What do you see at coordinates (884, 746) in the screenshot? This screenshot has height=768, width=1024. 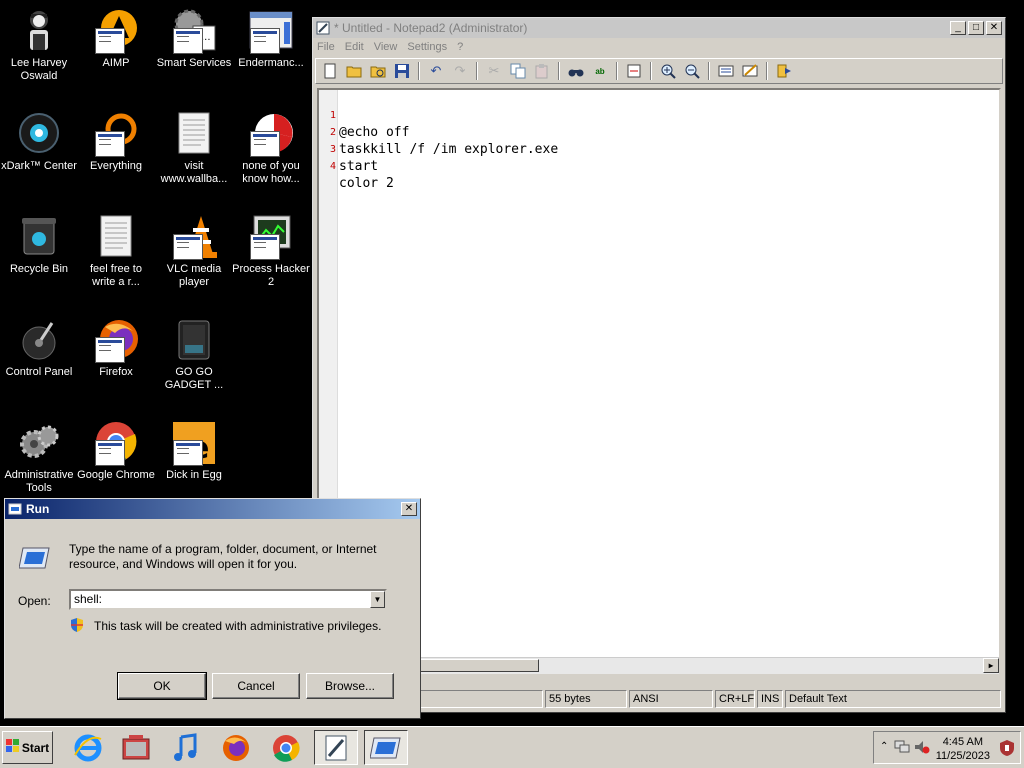 I see `tray-expand-icon: ⌃` at bounding box center [884, 746].